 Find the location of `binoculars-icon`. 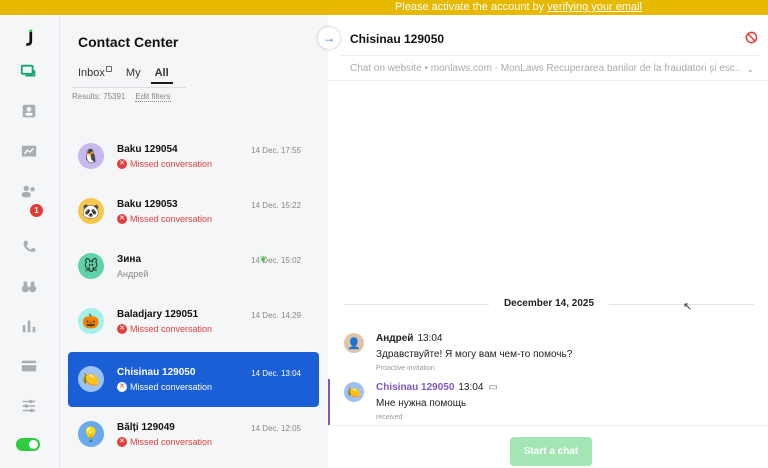

binoculars-icon is located at coordinates (29, 287).